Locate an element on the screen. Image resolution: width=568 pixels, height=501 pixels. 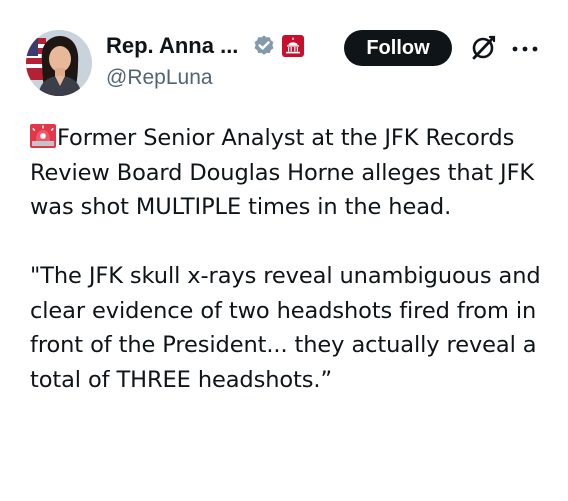
avatar is located at coordinates (59, 63).